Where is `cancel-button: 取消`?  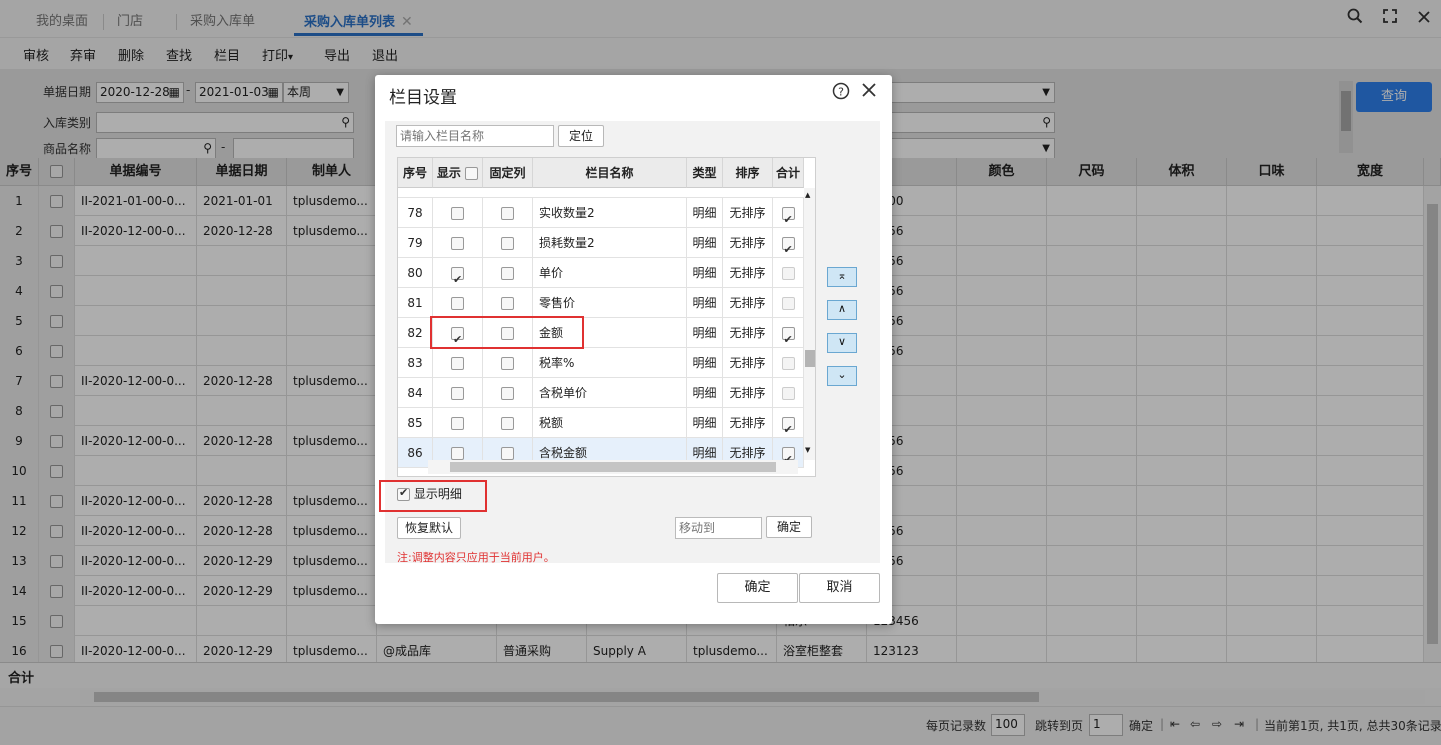 cancel-button: 取消 is located at coordinates (839, 588).